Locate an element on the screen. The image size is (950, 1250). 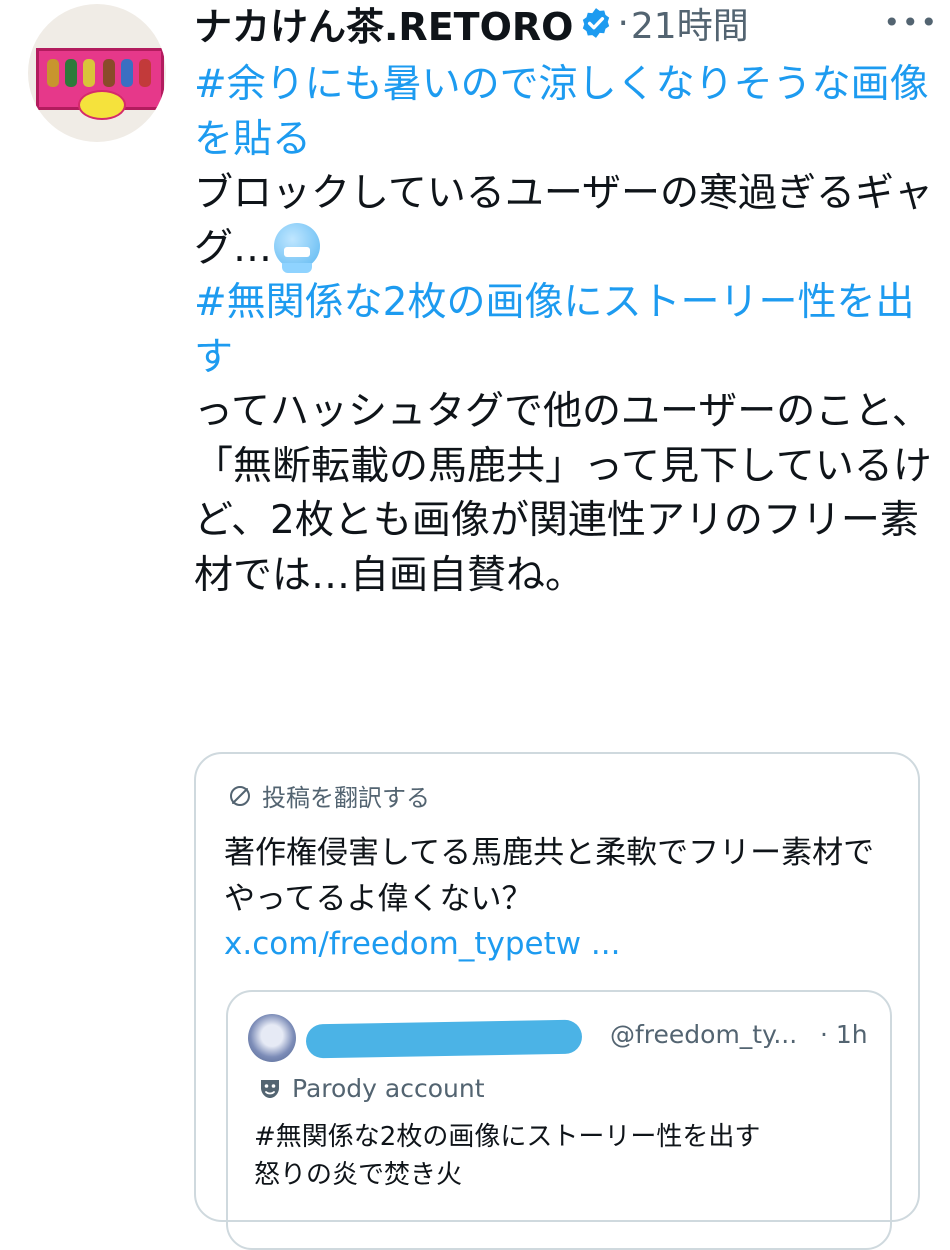
nested-post-text: #無関係な2枚の画像にストーリー性を出す 怒りの炎で焚き火 is located at coordinates (564, 1156).